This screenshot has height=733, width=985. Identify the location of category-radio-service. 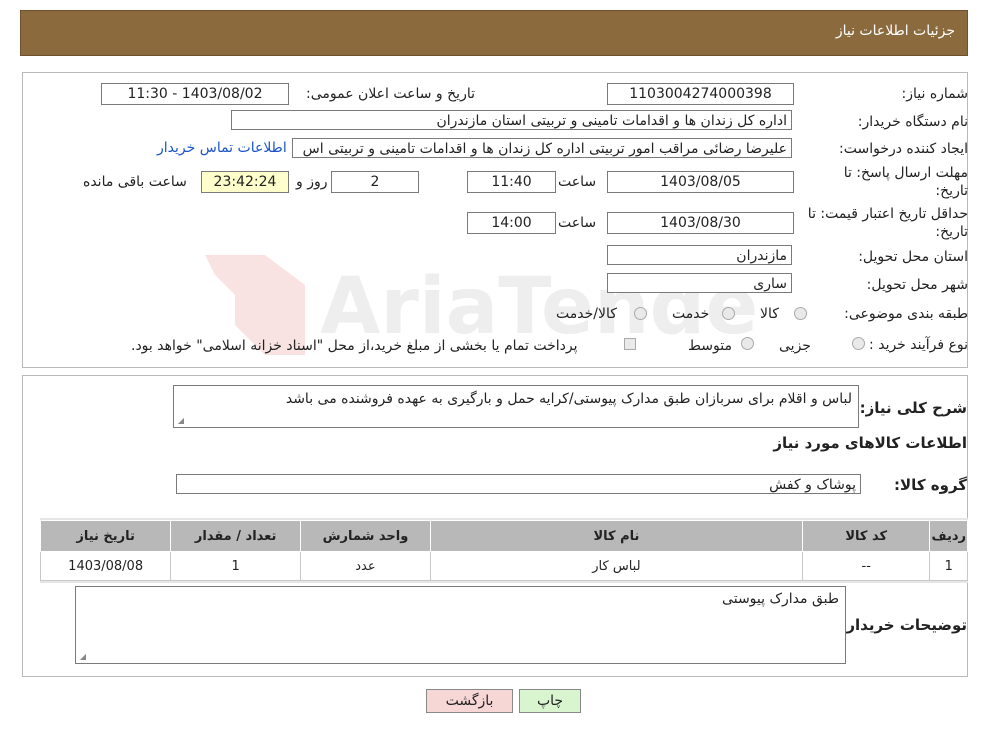
(728, 313).